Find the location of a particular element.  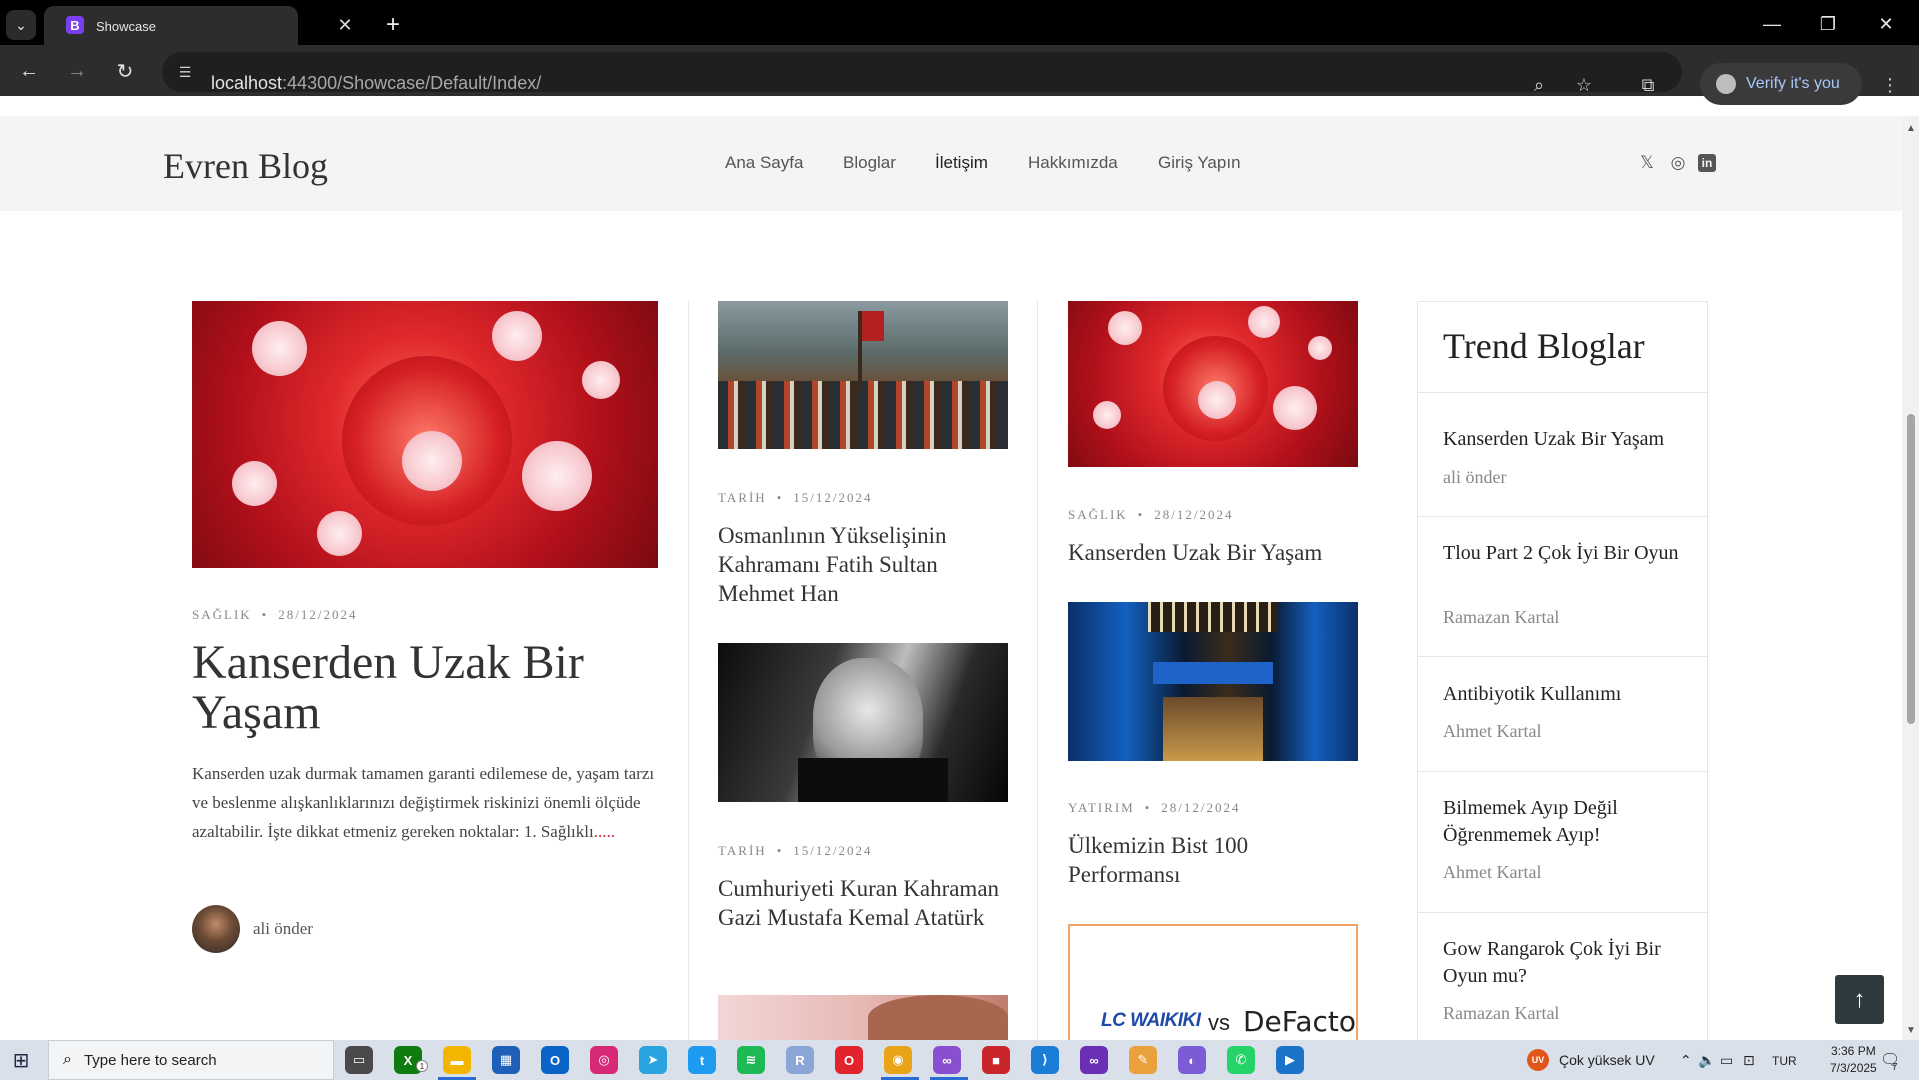

nav-ana-sayfa: Ana Sayfa is located at coordinates (764, 163).